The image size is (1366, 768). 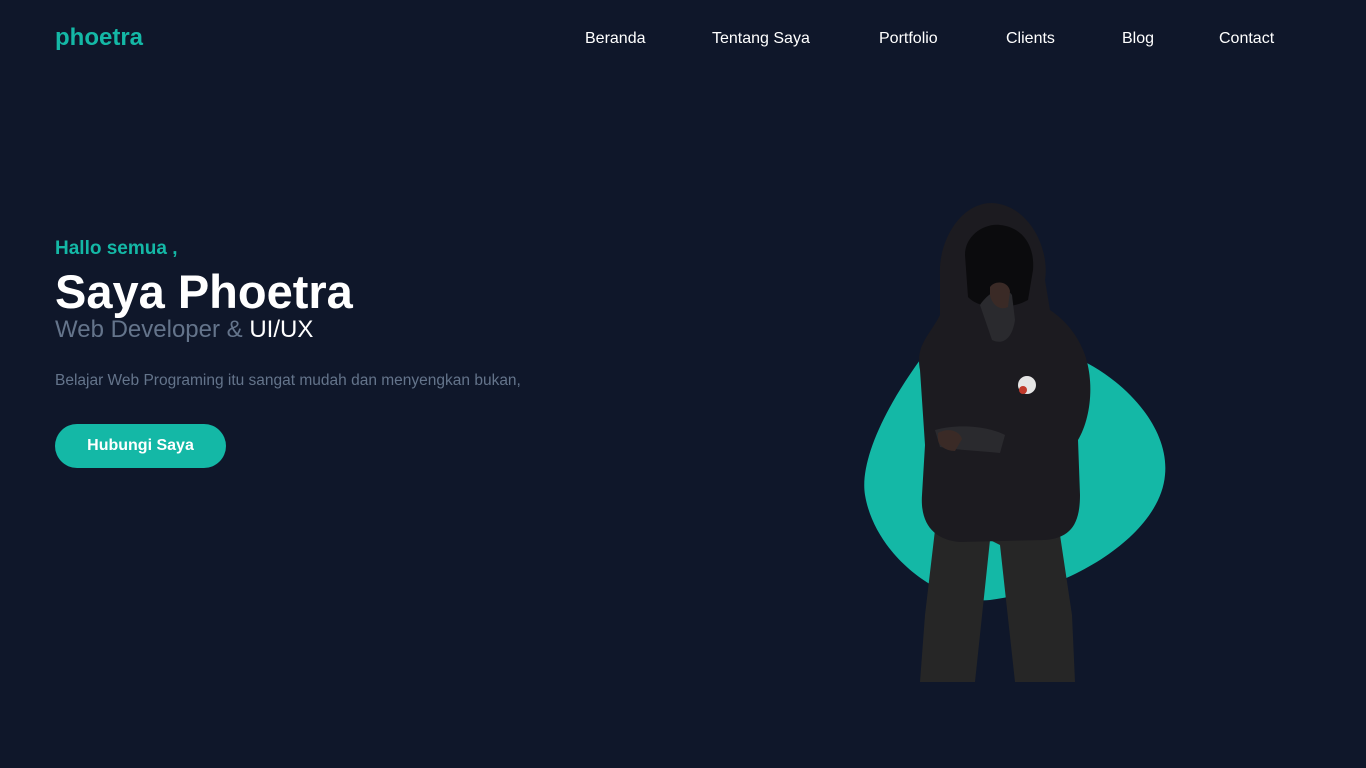 I want to click on nav-item-beranda: Beranda, so click(x=615, y=39).